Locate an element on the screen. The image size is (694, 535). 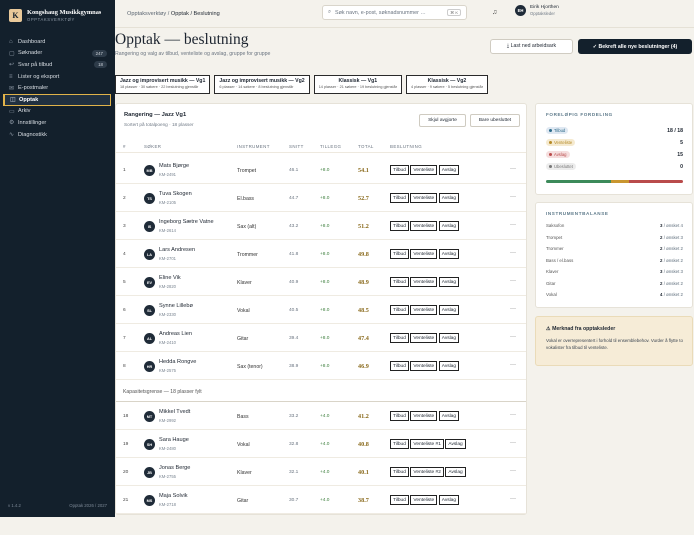
only-undecided-button: Bare ubesluttet is located at coordinates (495, 120).